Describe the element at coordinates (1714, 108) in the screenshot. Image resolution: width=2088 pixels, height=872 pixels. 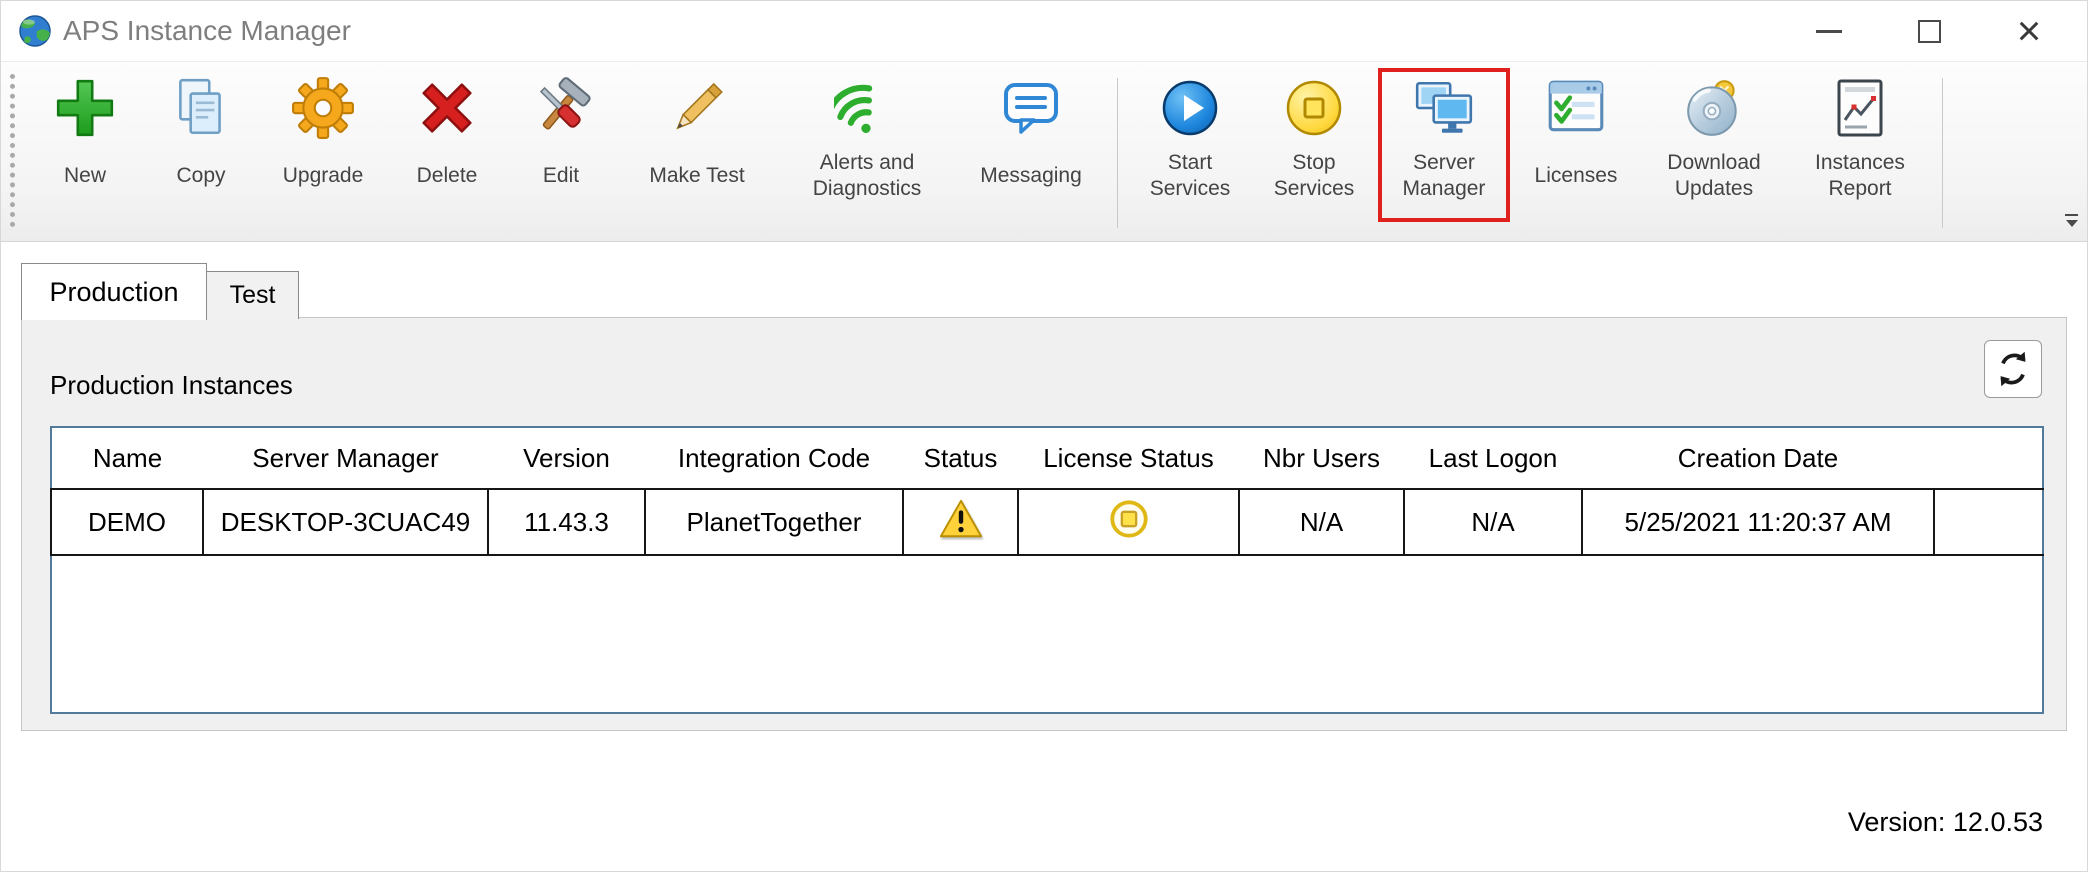
I see `download-updates-disc-icon` at that location.